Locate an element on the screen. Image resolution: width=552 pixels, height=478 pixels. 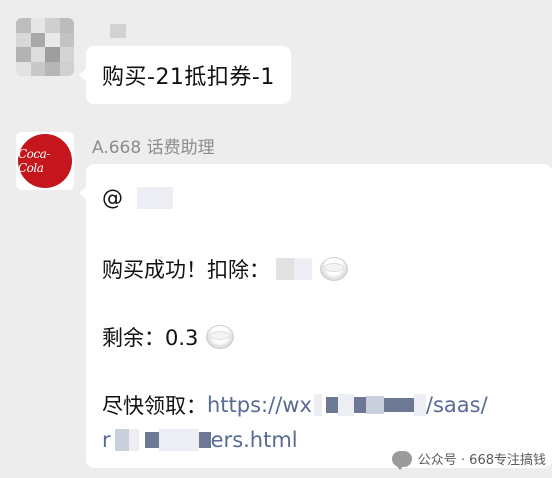
balance-label: 剩余：0.3 is located at coordinates (150, 338).